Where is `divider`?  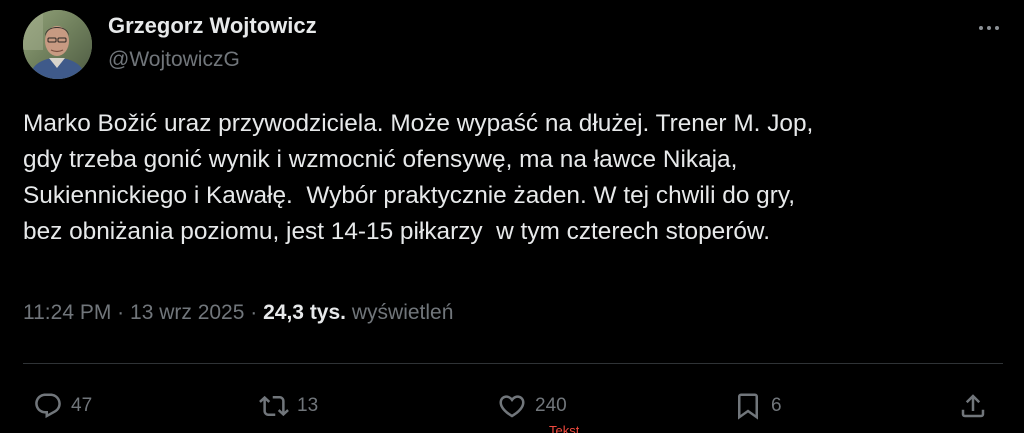 divider is located at coordinates (513, 363).